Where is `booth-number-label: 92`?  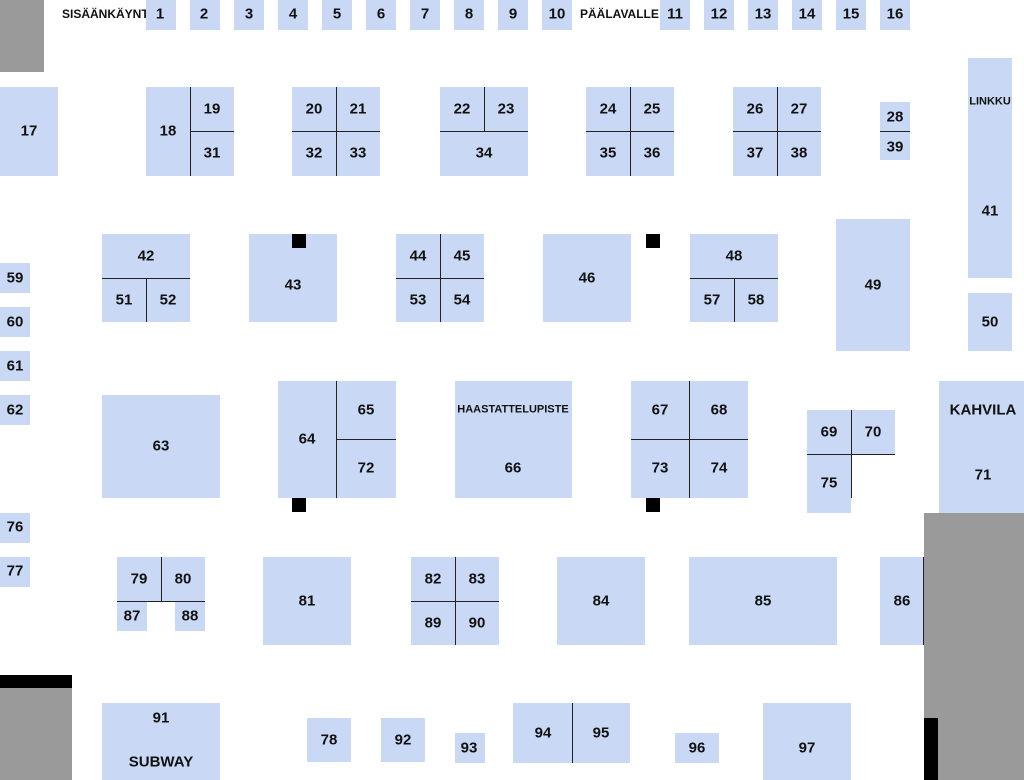
booth-number-label: 92 is located at coordinates (403, 740).